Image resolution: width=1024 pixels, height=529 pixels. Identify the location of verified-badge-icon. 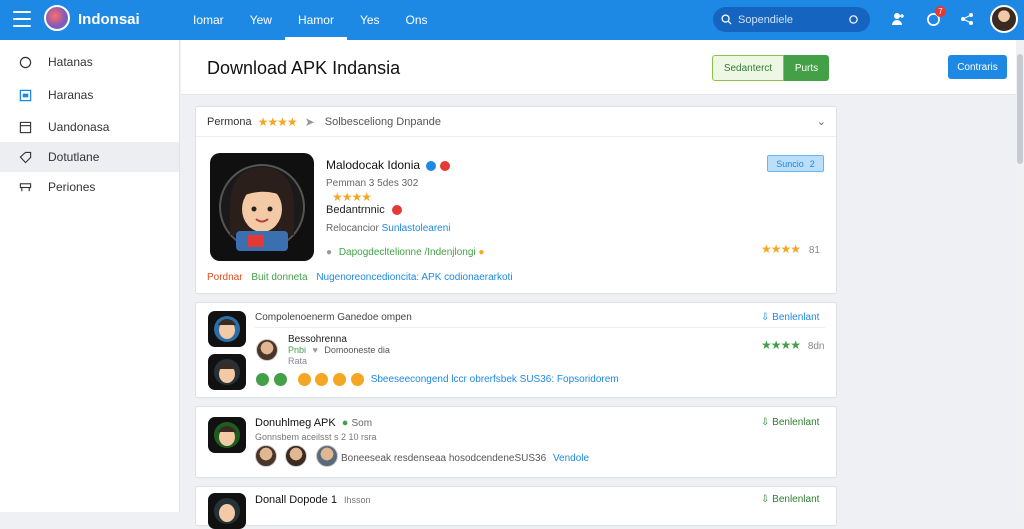
(431, 165).